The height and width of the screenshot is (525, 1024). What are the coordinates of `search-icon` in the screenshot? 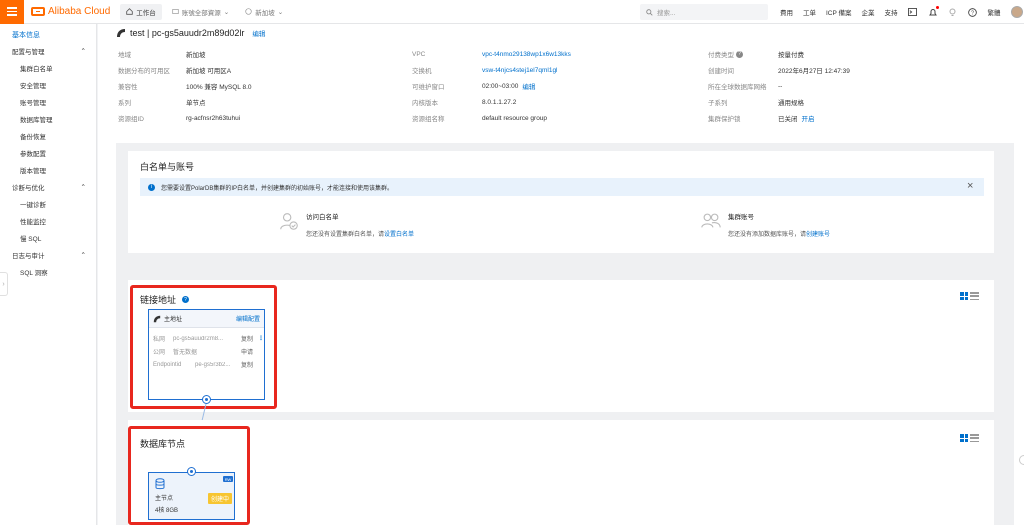 It's located at (649, 12).